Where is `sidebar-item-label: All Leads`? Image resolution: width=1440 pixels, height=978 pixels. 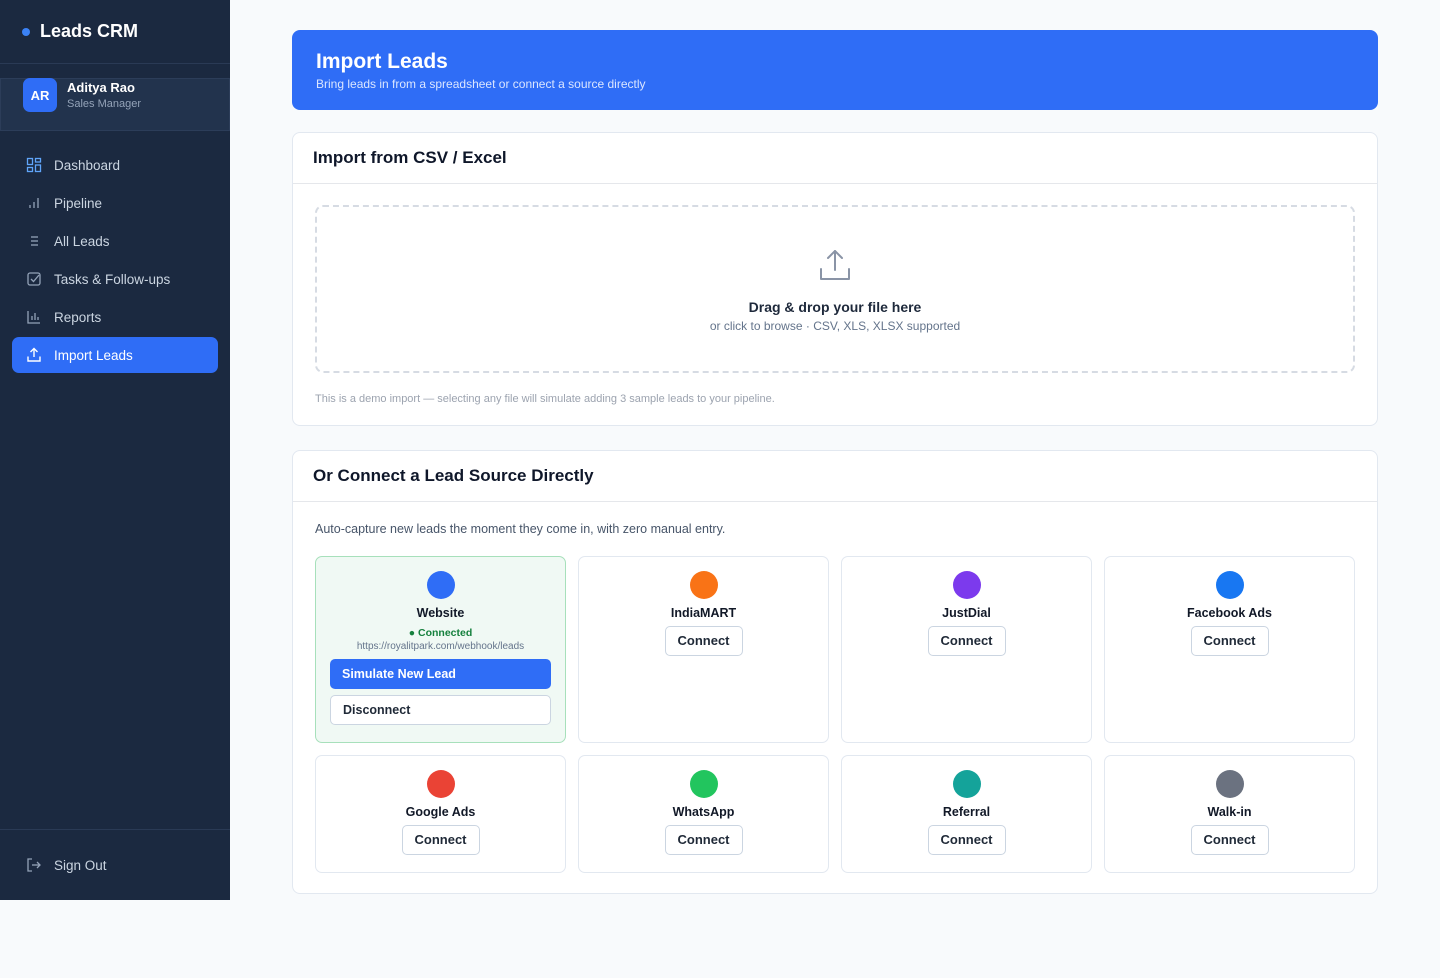
sidebar-item-label: All Leads is located at coordinates (82, 241).